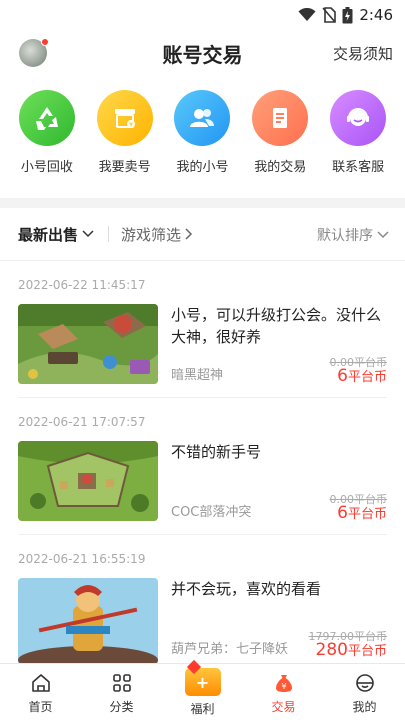 This screenshot has height=720, width=405. What do you see at coordinates (364, 707) in the screenshot?
I see `tab-label: 我的` at bounding box center [364, 707].